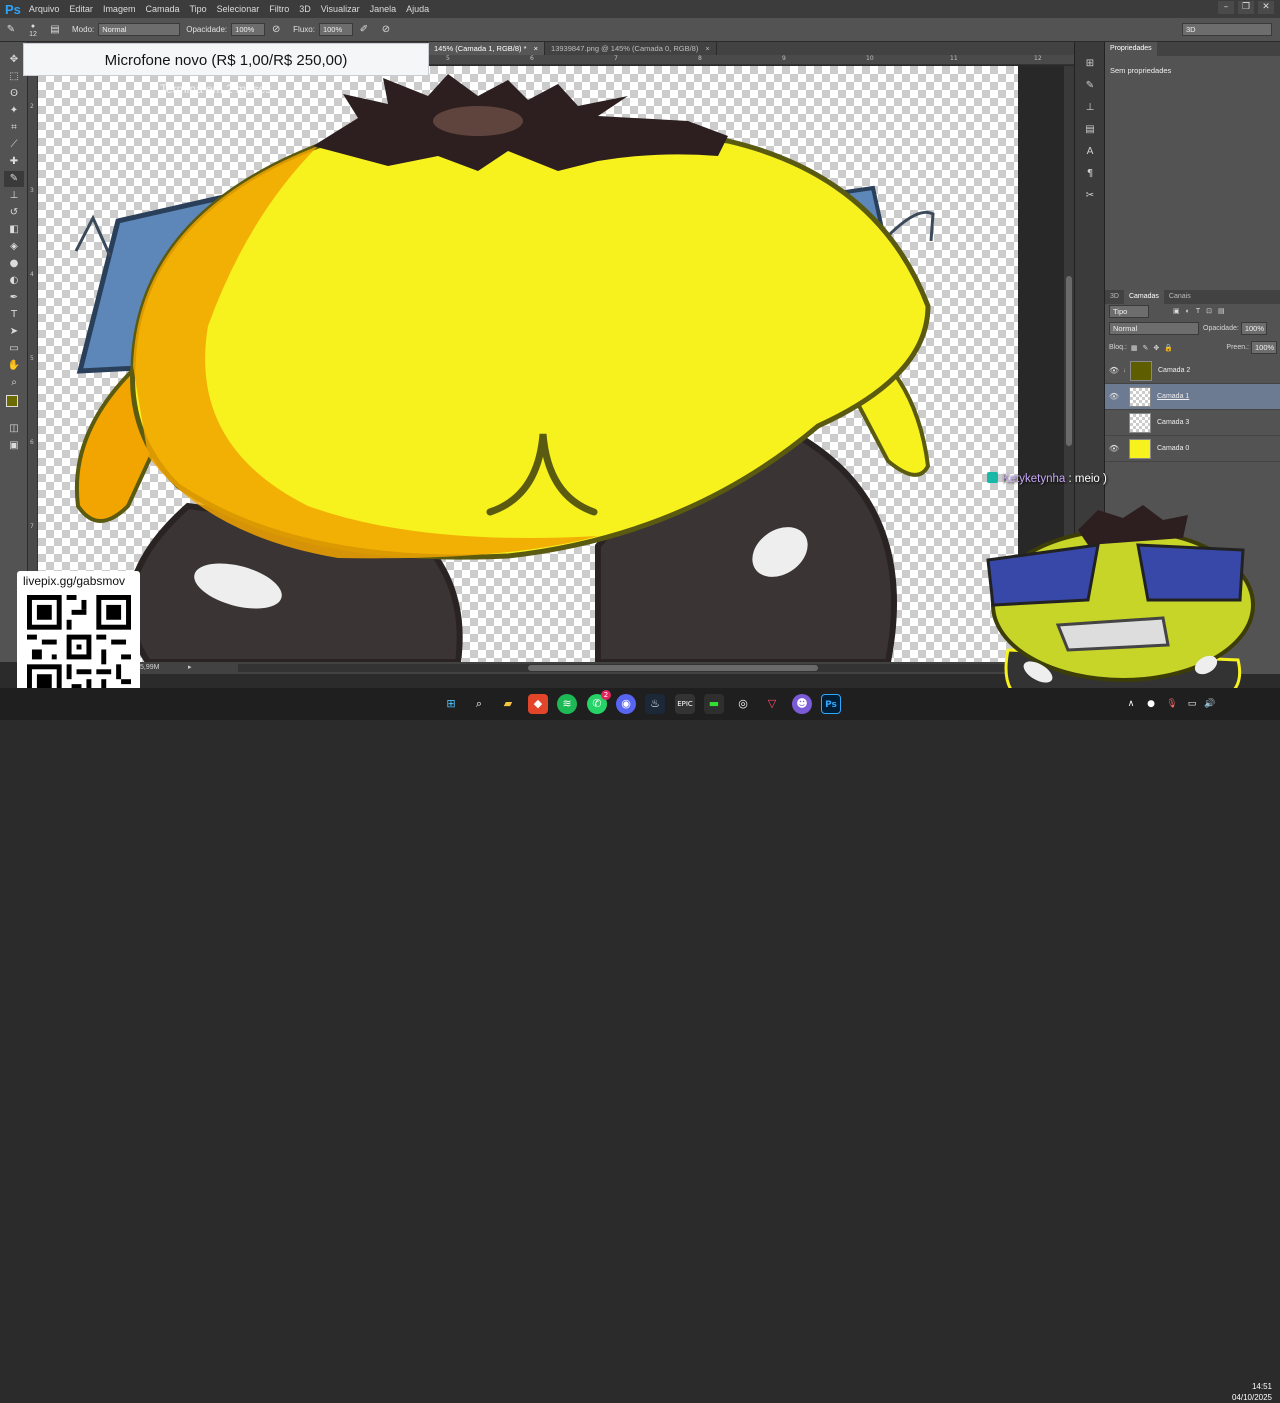  Describe the element at coordinates (386, 30) in the screenshot. I see `pressure-size-icon: ⊘` at that location.